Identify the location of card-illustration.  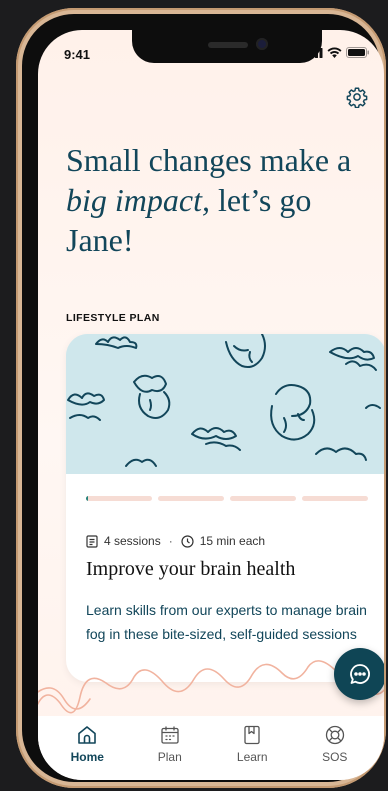
(225, 404).